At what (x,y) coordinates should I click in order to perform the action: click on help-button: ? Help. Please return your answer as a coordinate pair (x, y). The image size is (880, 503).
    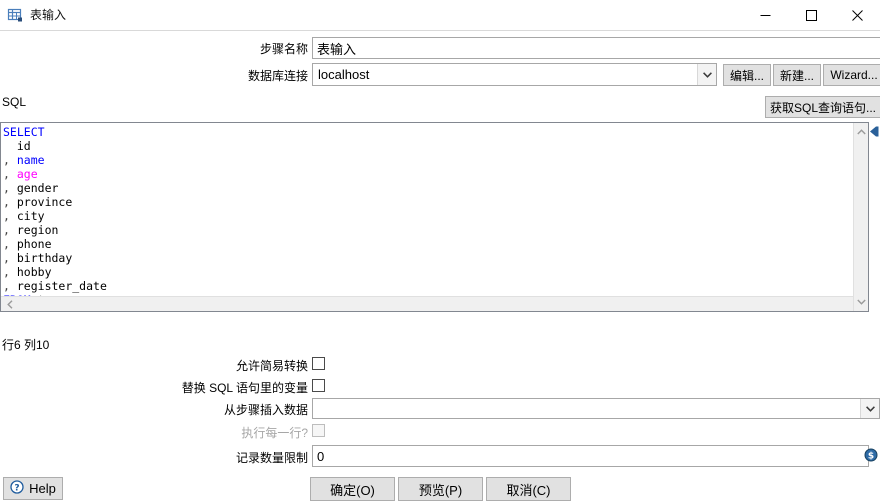
    Looking at the image, I should click on (33, 488).